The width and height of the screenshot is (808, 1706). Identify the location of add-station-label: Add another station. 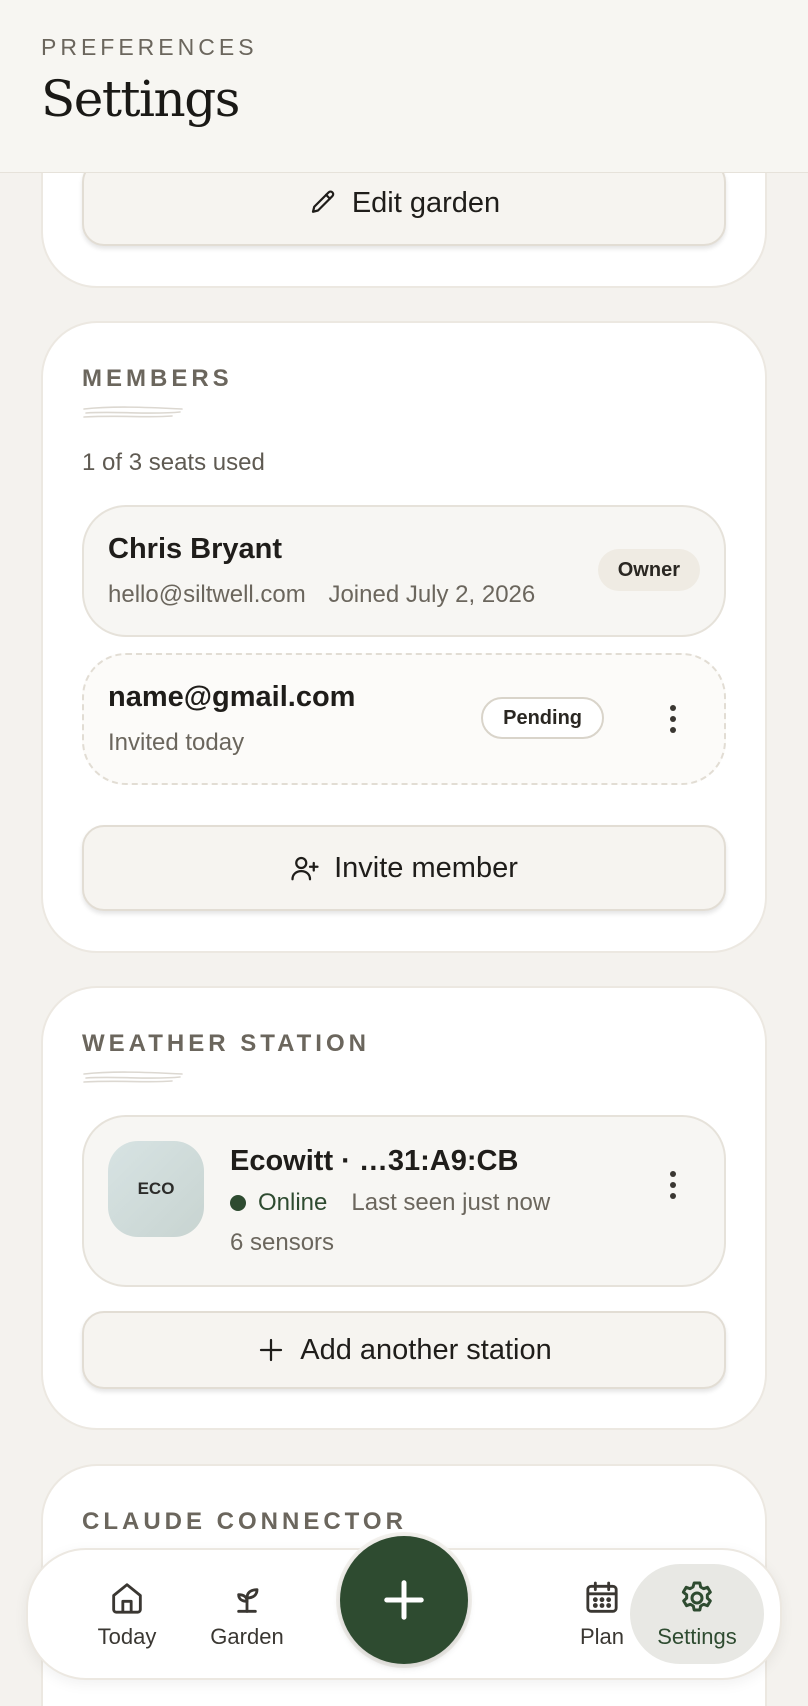
(426, 1349).